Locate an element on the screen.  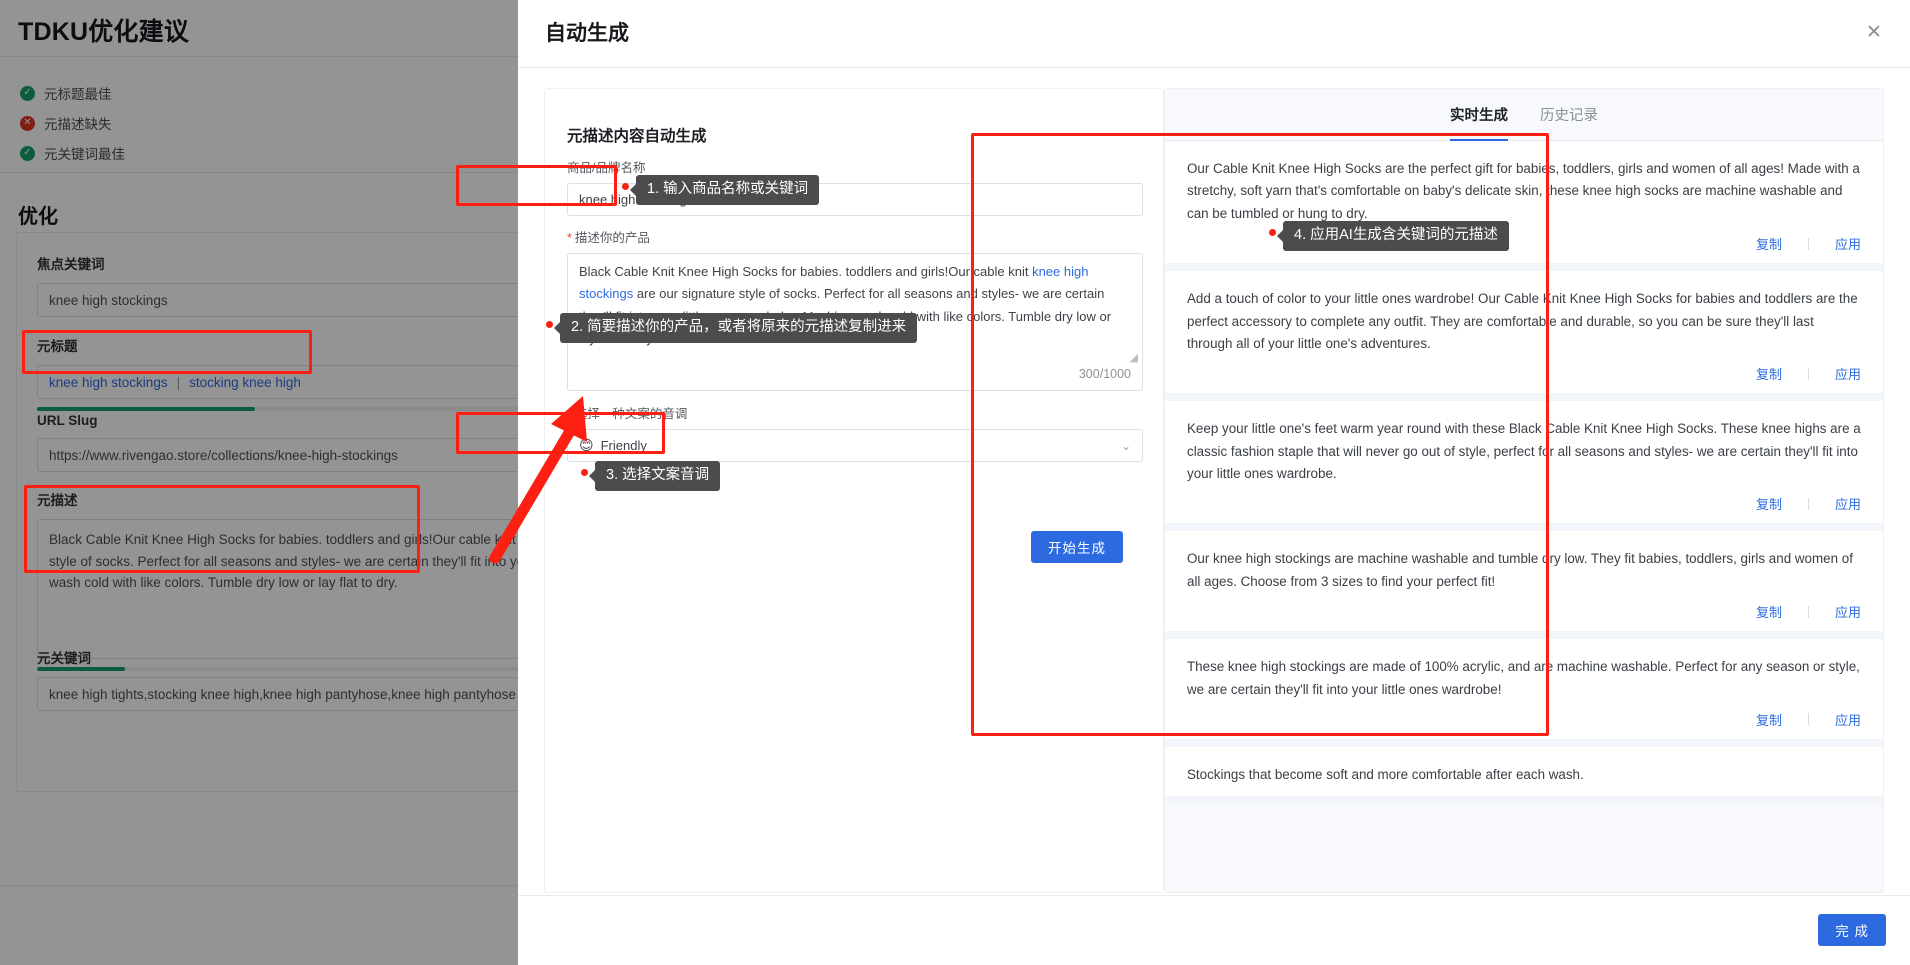
highlight-meta-title is located at coordinates (167, 352).